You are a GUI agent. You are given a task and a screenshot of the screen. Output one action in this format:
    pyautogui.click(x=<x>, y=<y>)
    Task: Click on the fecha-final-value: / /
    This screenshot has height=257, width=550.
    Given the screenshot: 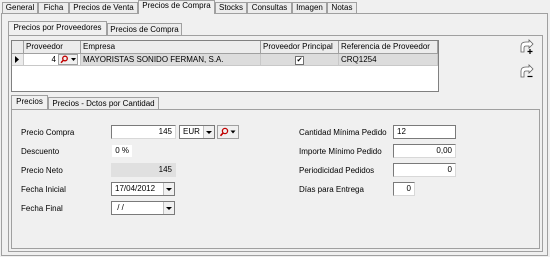 What is the action you would take?
    pyautogui.click(x=119, y=207)
    